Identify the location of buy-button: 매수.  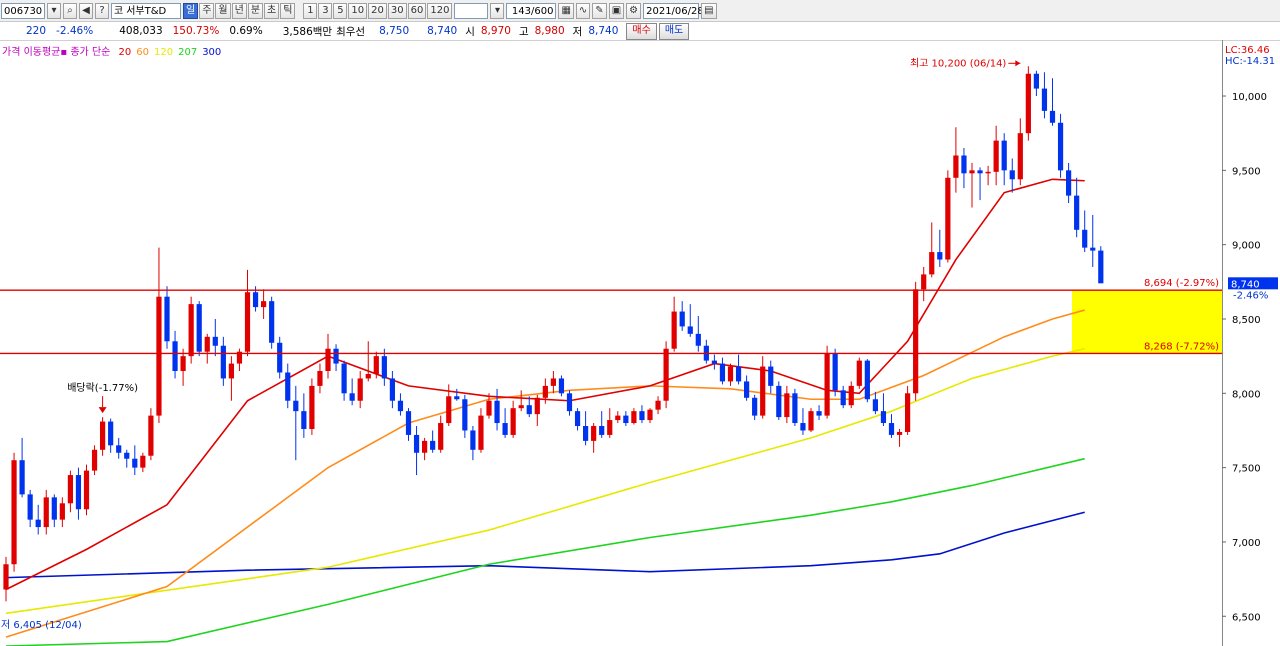
(641, 31).